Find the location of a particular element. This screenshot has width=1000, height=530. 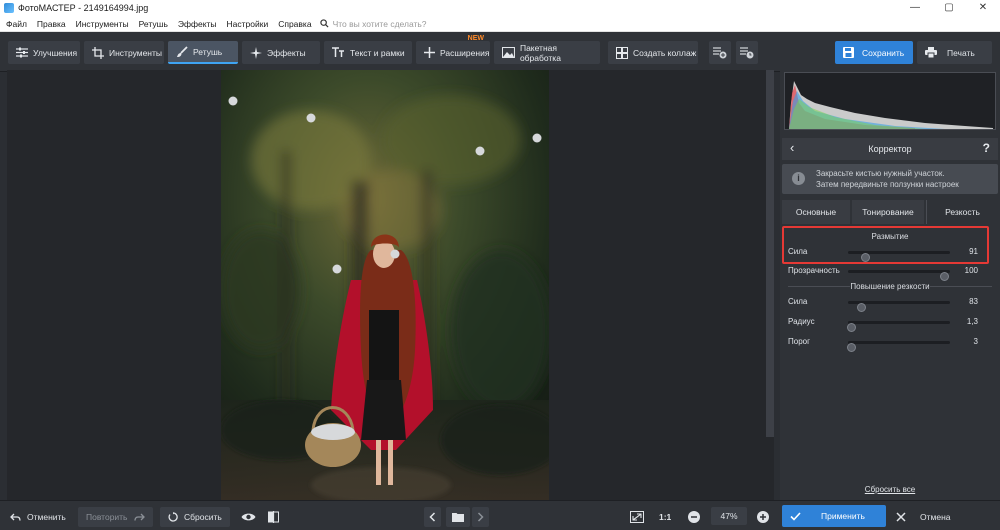

preset-history-icon is located at coordinates (747, 53).